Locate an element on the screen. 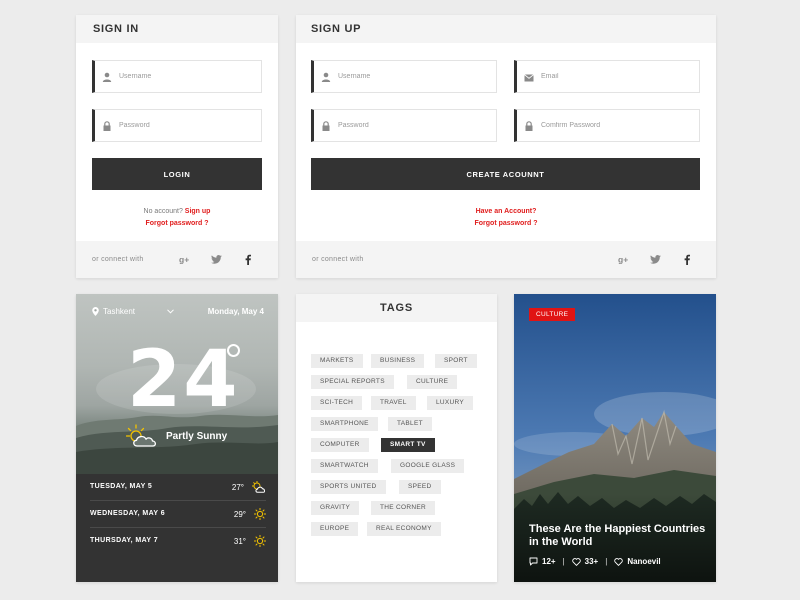  signup-password-field is located at coordinates (404, 125).